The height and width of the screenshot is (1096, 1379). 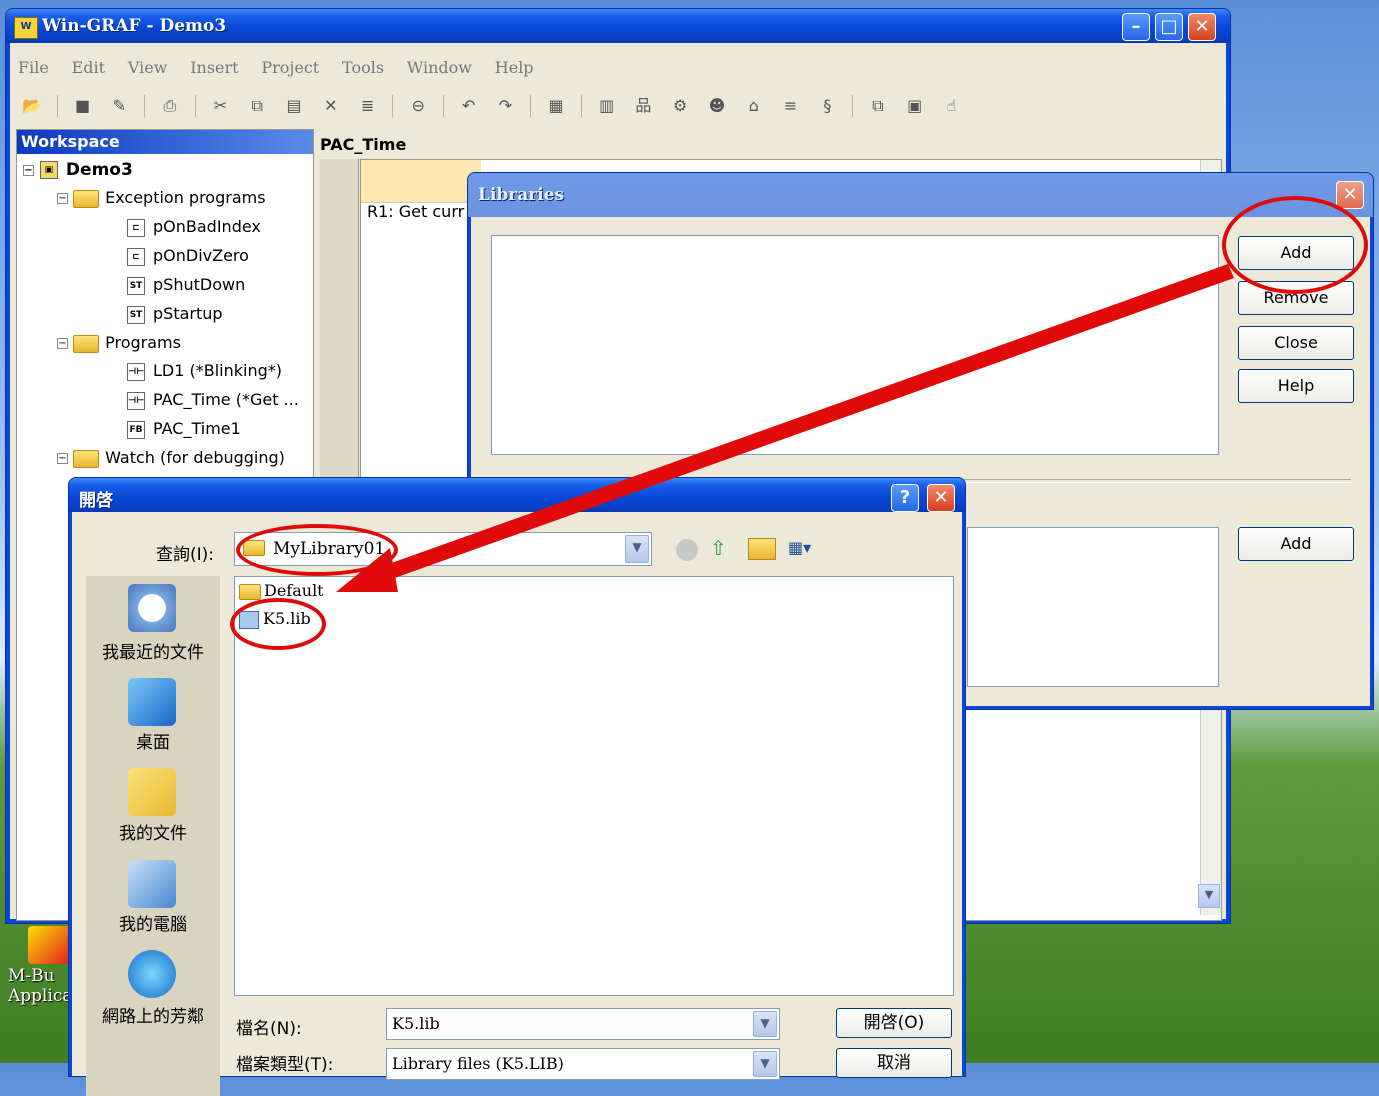 I want to click on annotation-arrow-head, so click(x=367, y=570).